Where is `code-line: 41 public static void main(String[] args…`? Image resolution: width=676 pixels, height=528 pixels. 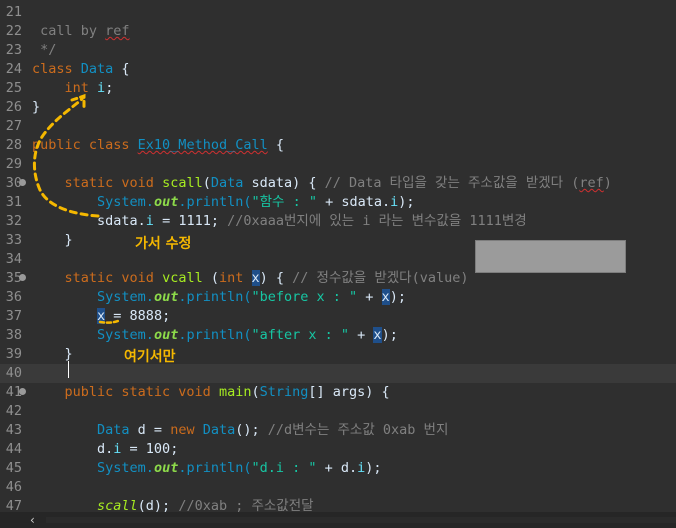
code-line: 41 public static void main(String[] args… is located at coordinates (338, 392).